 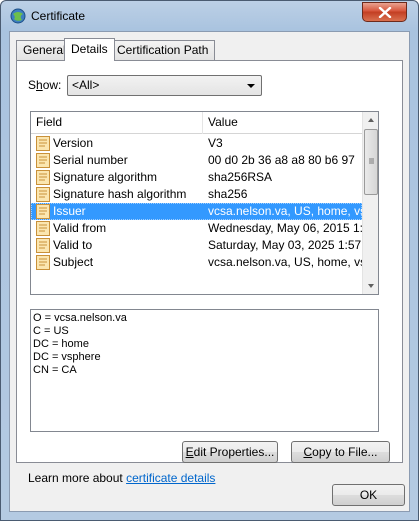 What do you see at coordinates (55, 370) in the screenshot?
I see `detail-line: CN = CA` at bounding box center [55, 370].